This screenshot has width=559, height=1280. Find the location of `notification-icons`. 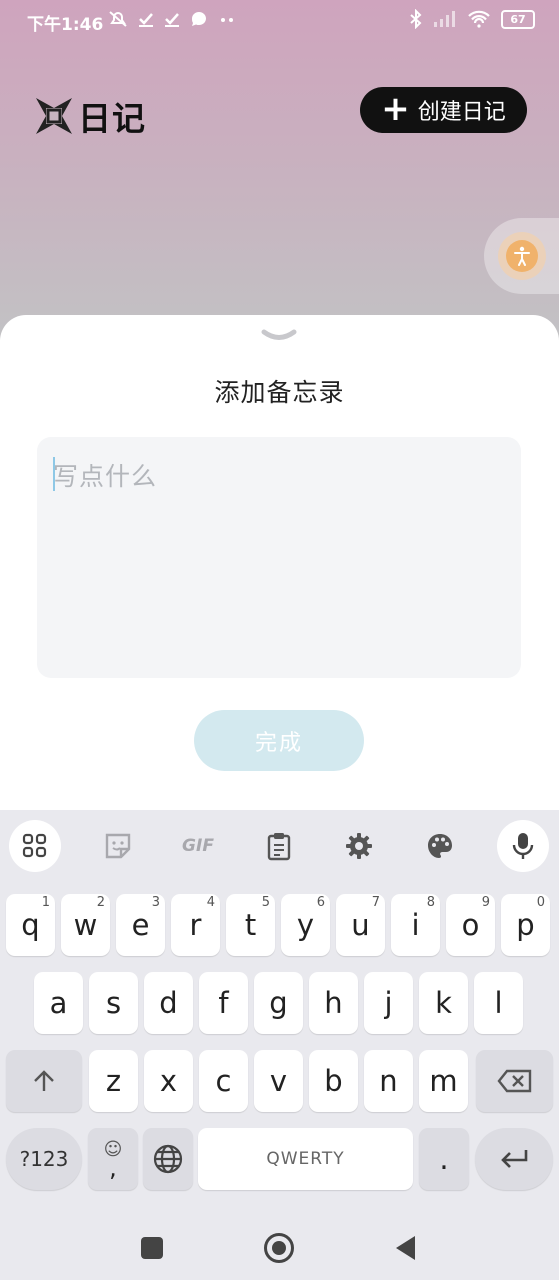

notification-icons is located at coordinates (172, 19).